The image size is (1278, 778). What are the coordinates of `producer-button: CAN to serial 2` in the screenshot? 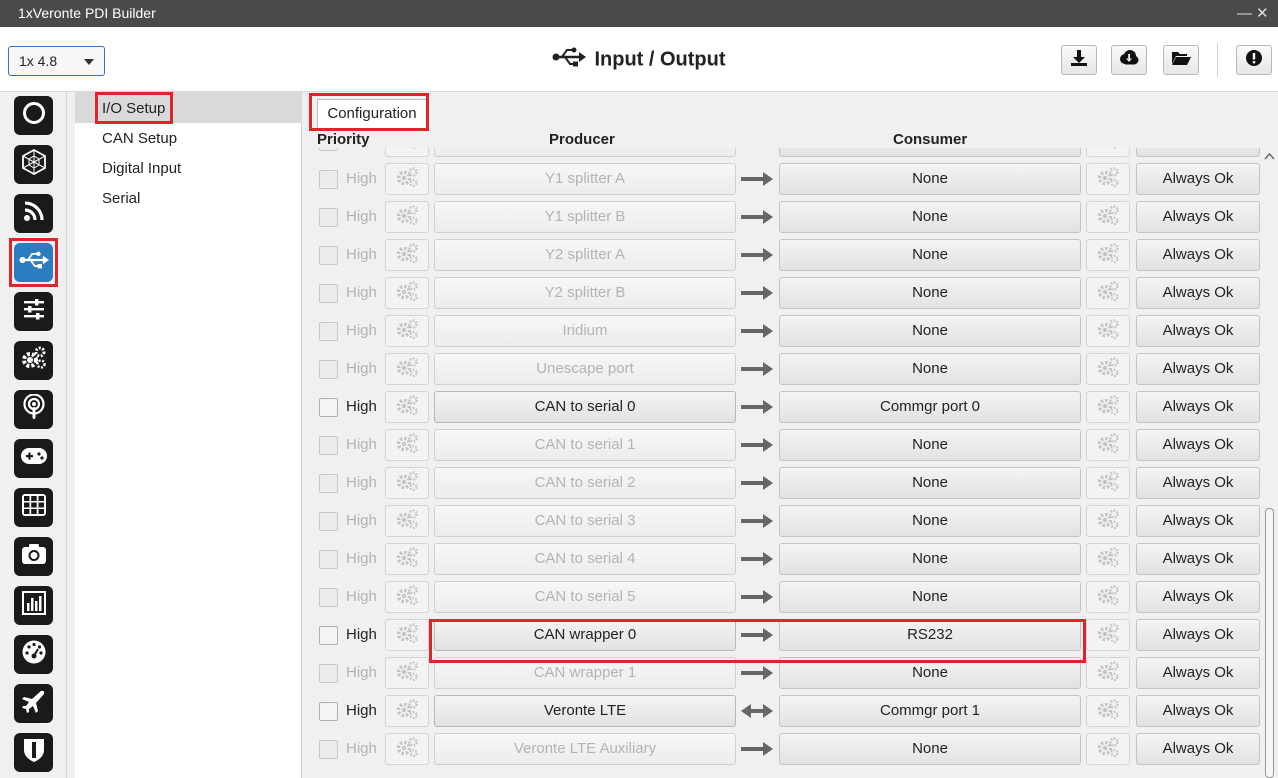 It's located at (585, 483).